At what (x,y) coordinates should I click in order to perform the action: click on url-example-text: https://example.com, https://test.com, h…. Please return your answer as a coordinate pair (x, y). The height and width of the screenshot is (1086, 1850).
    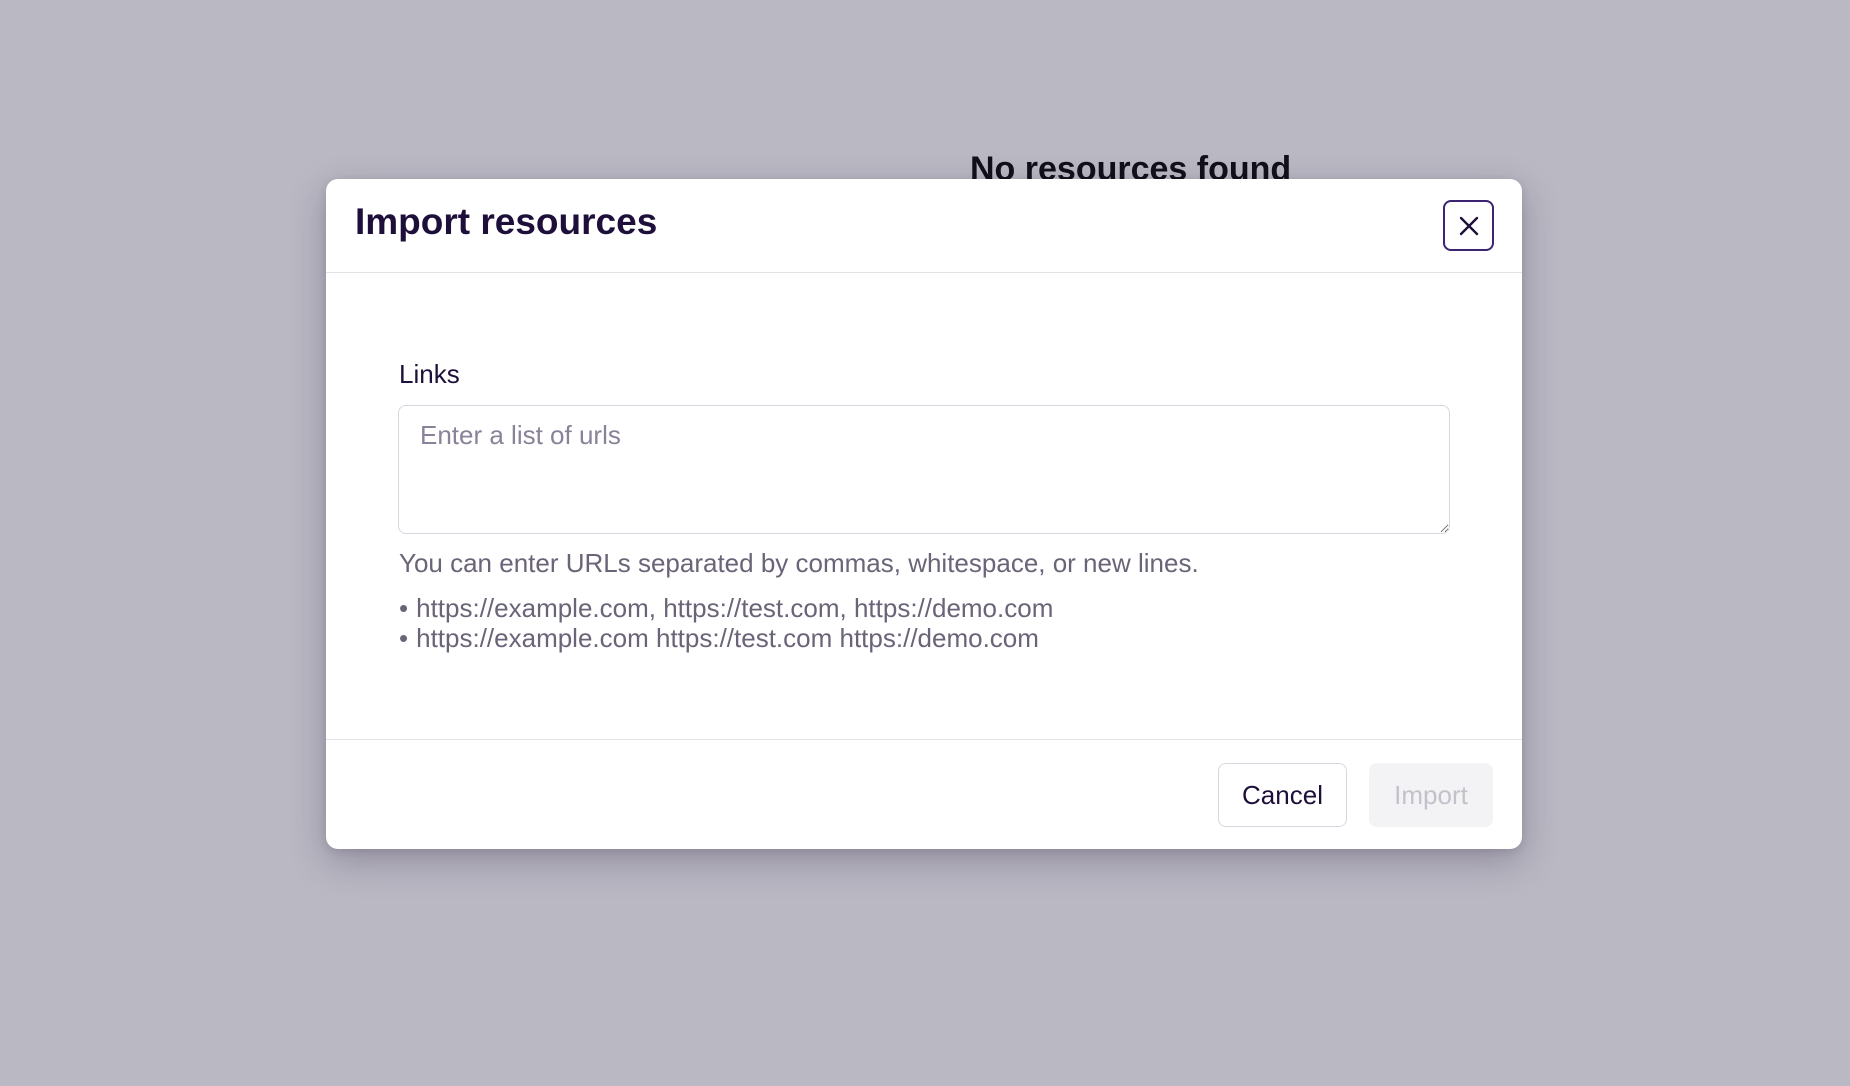
    Looking at the image, I should click on (735, 608).